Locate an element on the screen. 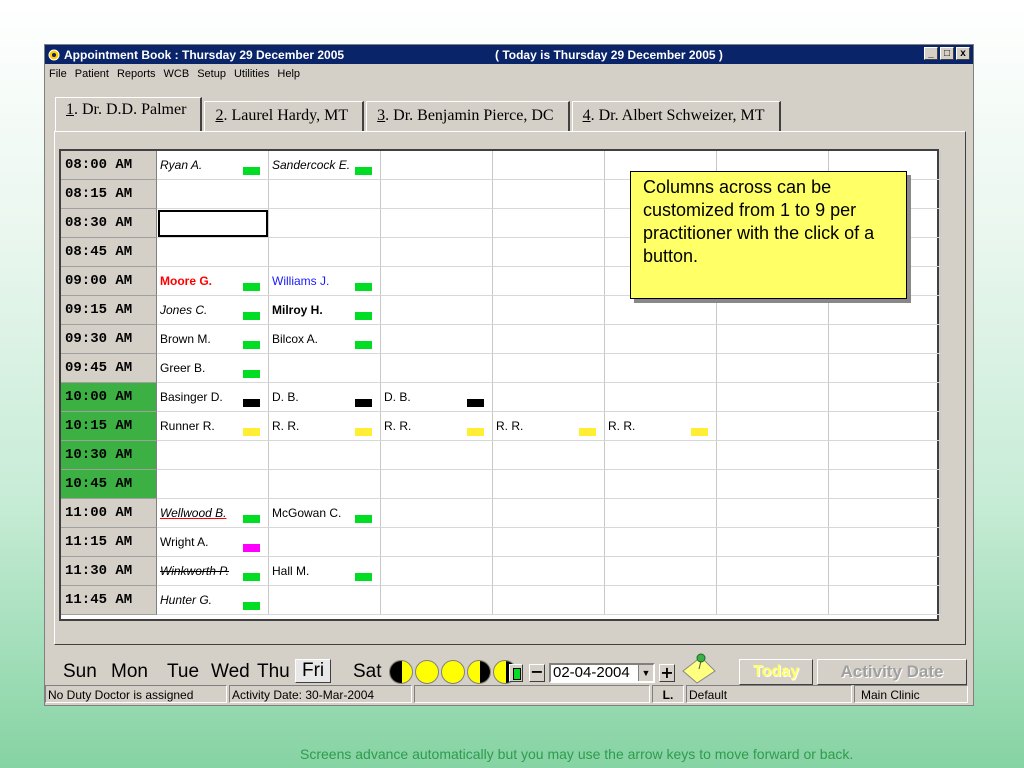 The width and height of the screenshot is (1024, 768). day-sat: Sat is located at coordinates (367, 672).